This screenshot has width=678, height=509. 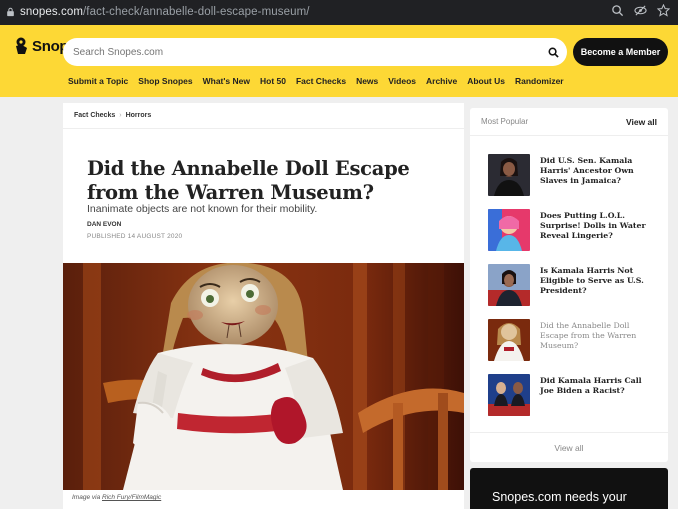 What do you see at coordinates (486, 81) in the screenshot?
I see `nav-about-us: About Us` at bounding box center [486, 81].